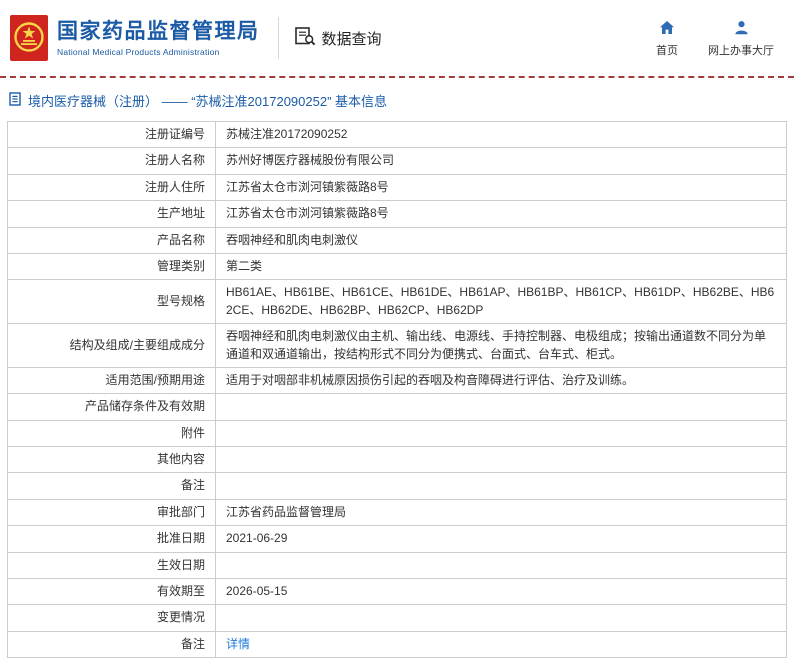 The height and width of the screenshot is (666, 794). Describe the element at coordinates (111, 539) in the screenshot. I see `field-label: 批准日期` at that location.